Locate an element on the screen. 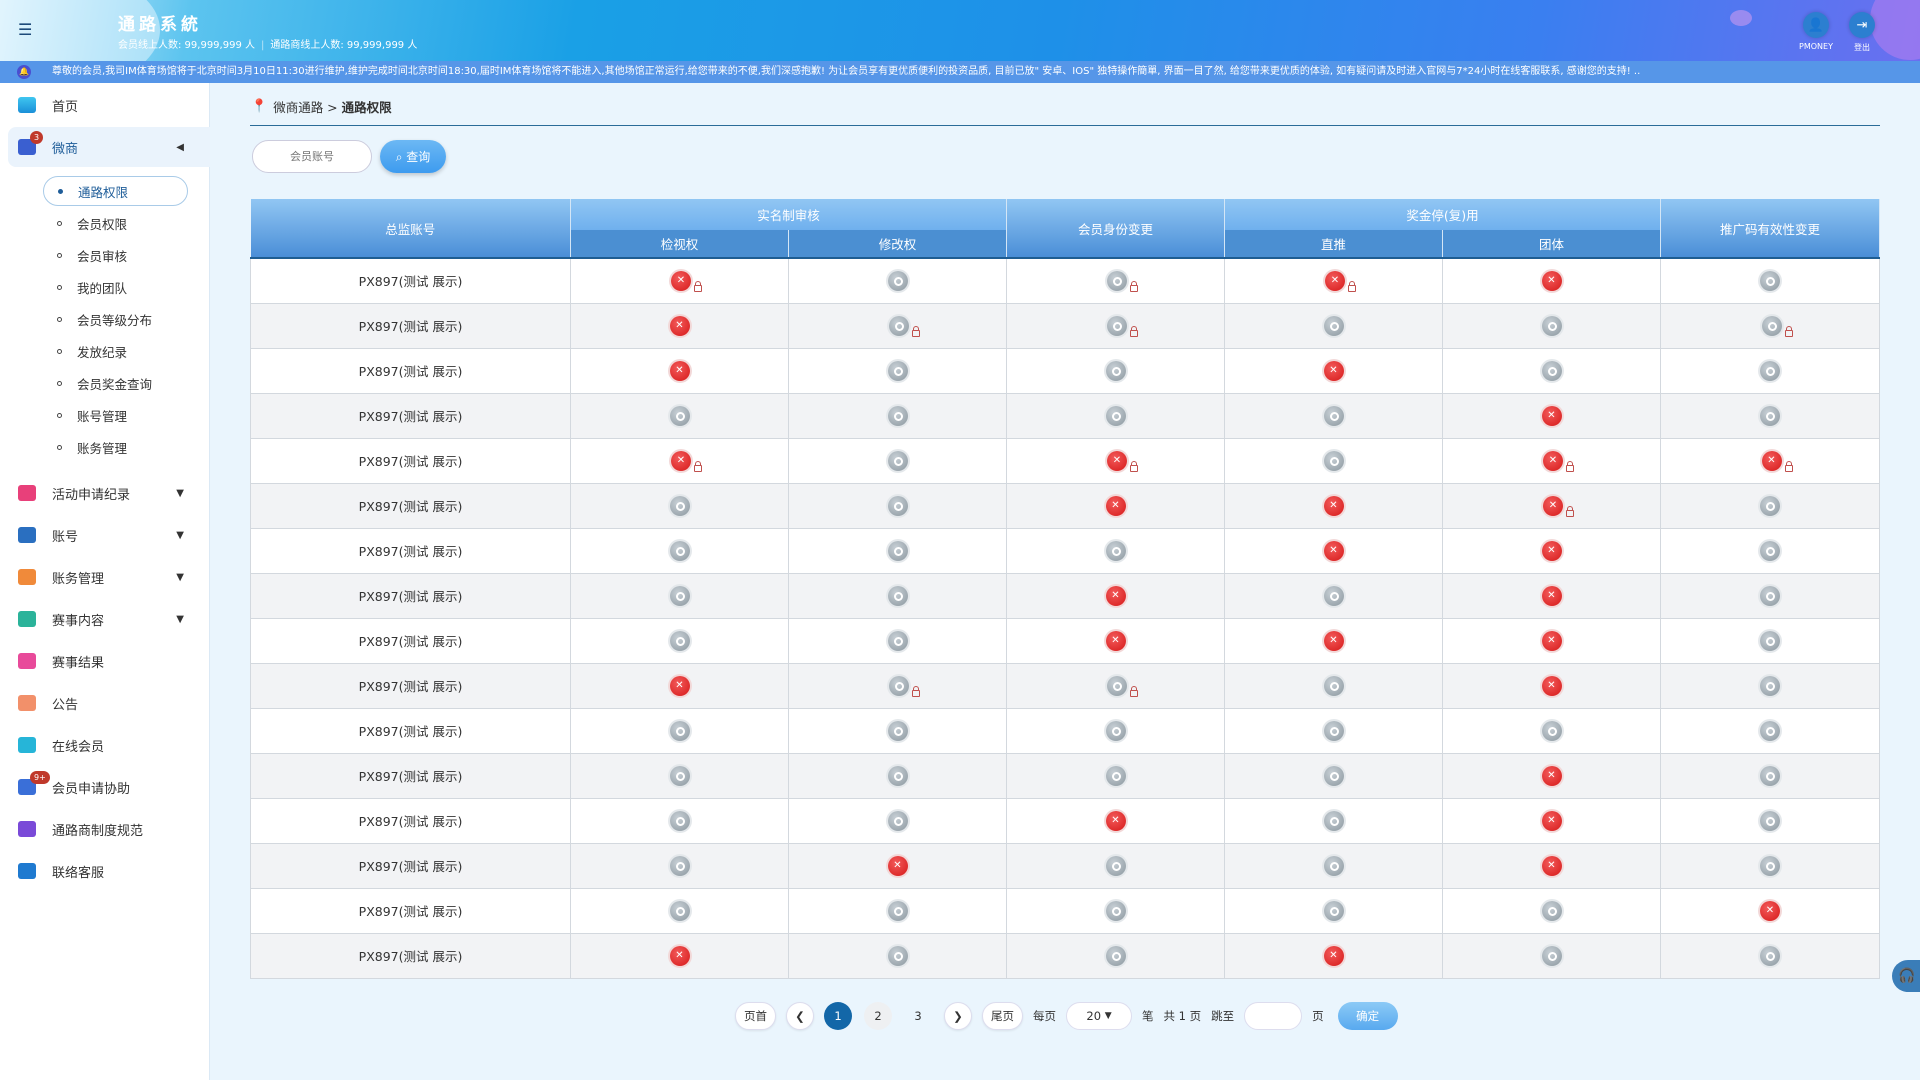 This screenshot has height=1080, width=1920. breadcrumb-parent: 微商通路 > is located at coordinates (305, 106).